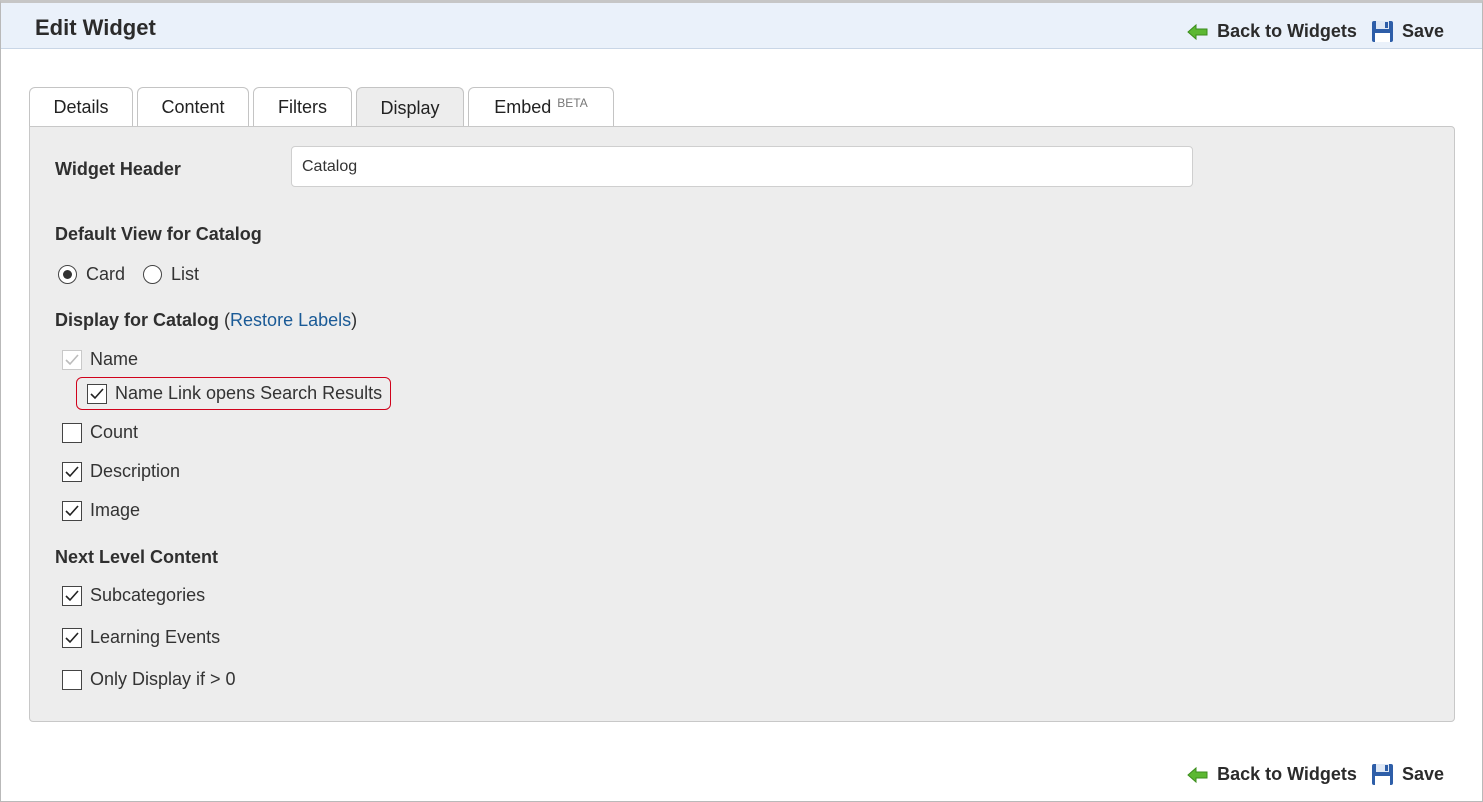  Describe the element at coordinates (155, 637) in the screenshot. I see `learning-events-label: Learning Events` at that location.